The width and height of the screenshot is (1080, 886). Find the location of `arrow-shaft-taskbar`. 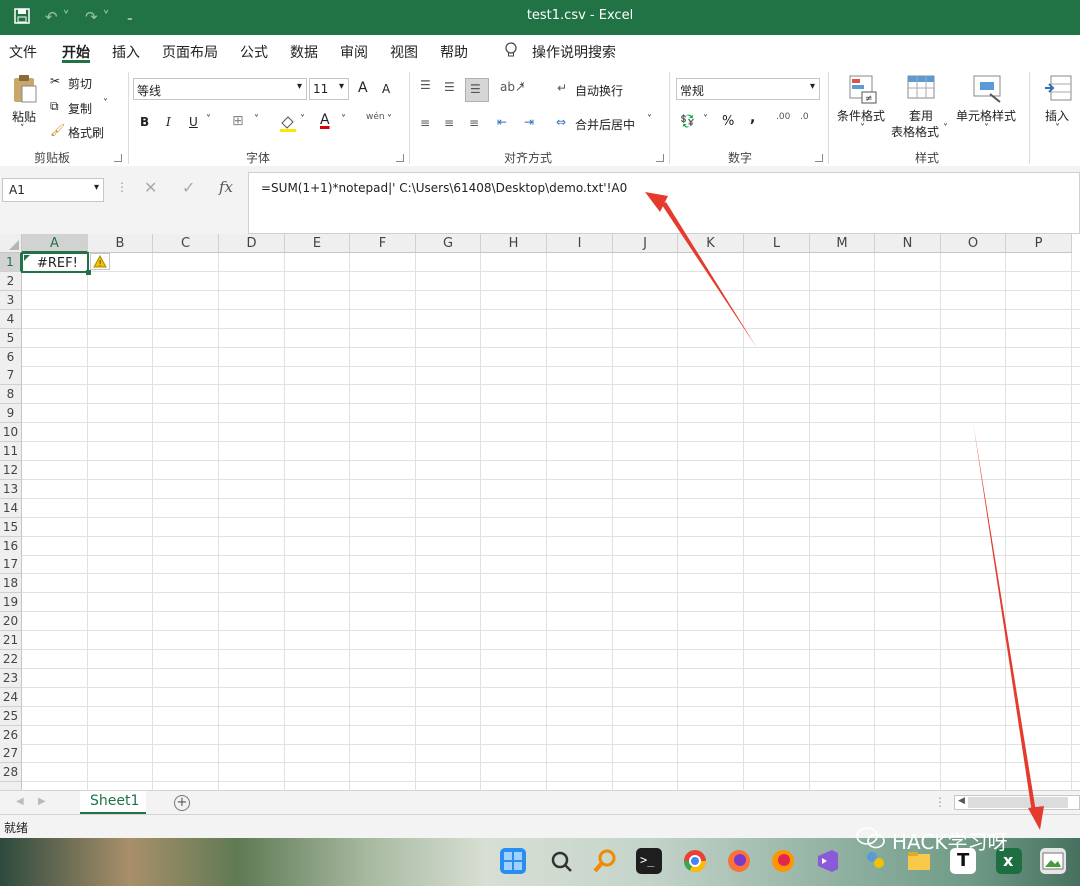

arrow-shaft-taskbar is located at coordinates (1004, 617).